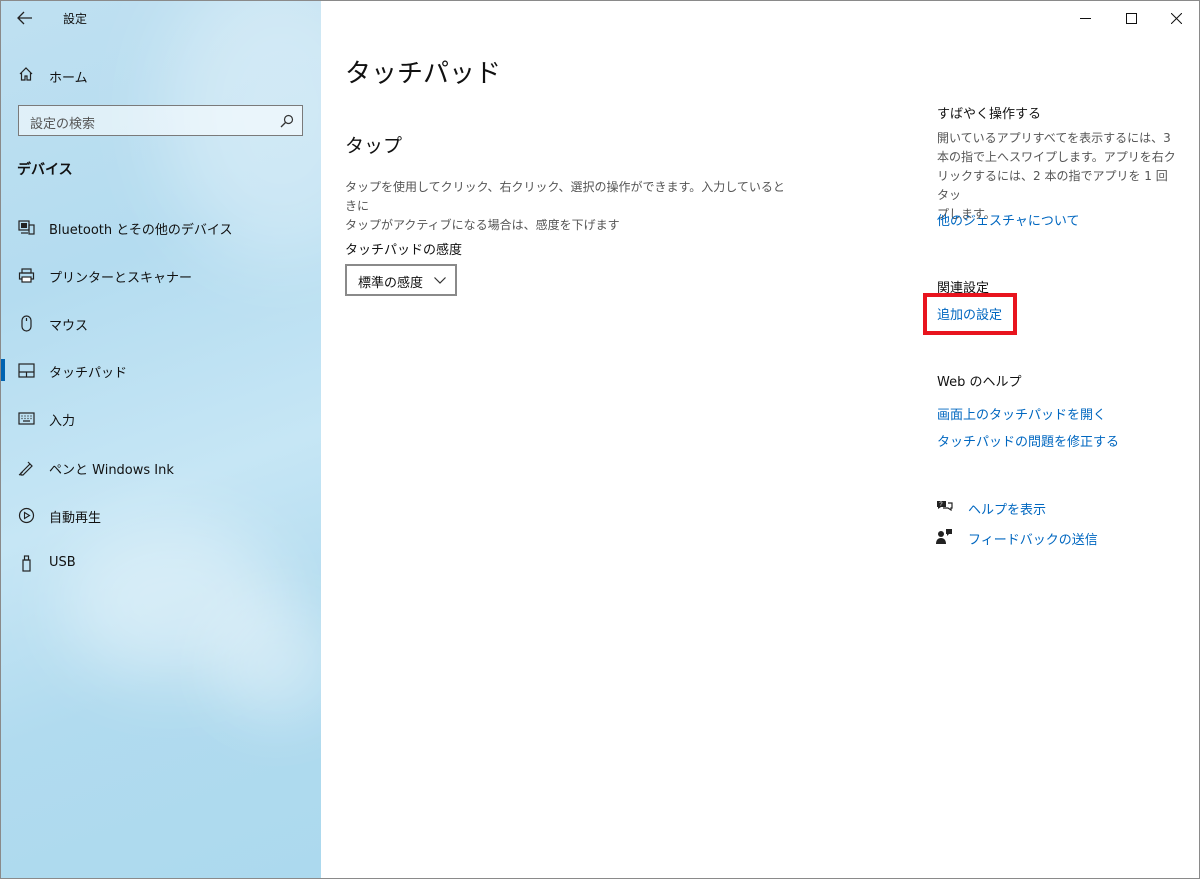 This screenshot has width=1200, height=879. I want to click on sidebar-item-label: Bluetooth とその他のデバイス, so click(141, 230).